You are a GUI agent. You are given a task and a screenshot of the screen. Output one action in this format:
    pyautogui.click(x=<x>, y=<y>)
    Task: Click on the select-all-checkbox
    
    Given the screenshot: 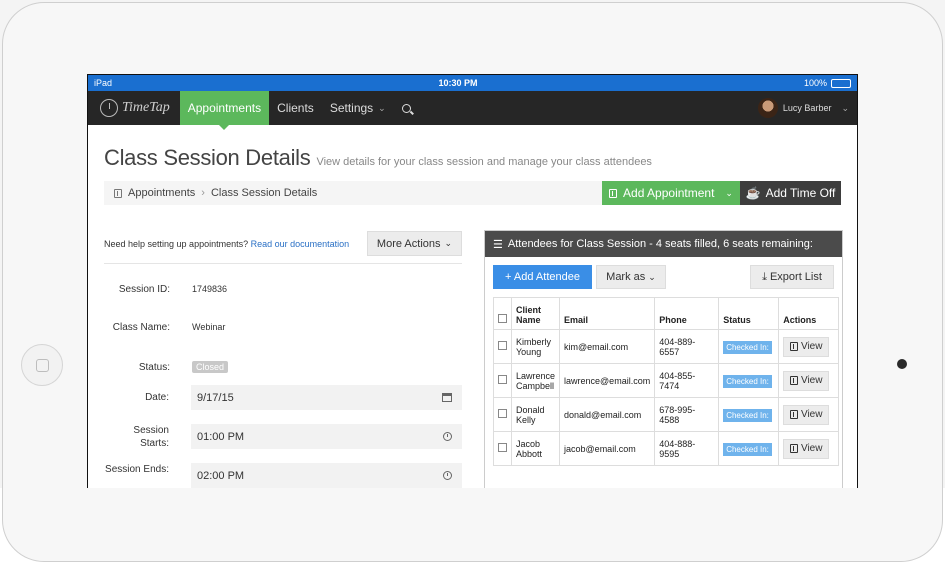 What is the action you would take?
    pyautogui.click(x=502, y=318)
    